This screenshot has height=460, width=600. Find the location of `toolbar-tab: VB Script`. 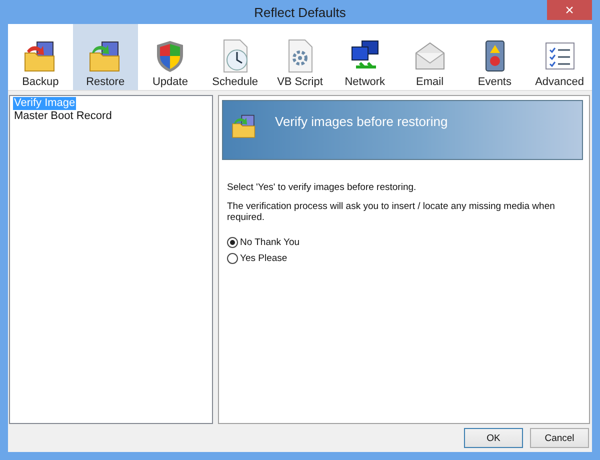

toolbar-tab: VB Script is located at coordinates (300, 57).